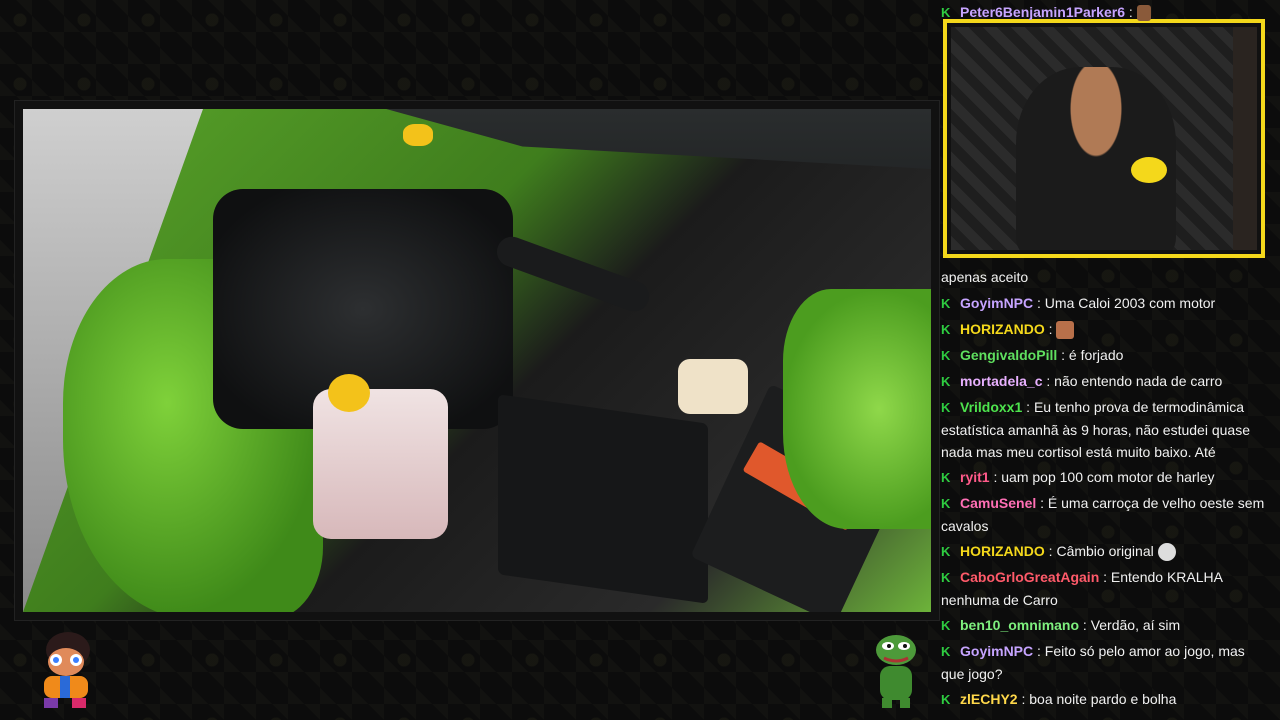 This screenshot has height=720, width=1280. Describe the element at coordinates (1106, 277) in the screenshot. I see `chat-message: apenas aceito` at that location.